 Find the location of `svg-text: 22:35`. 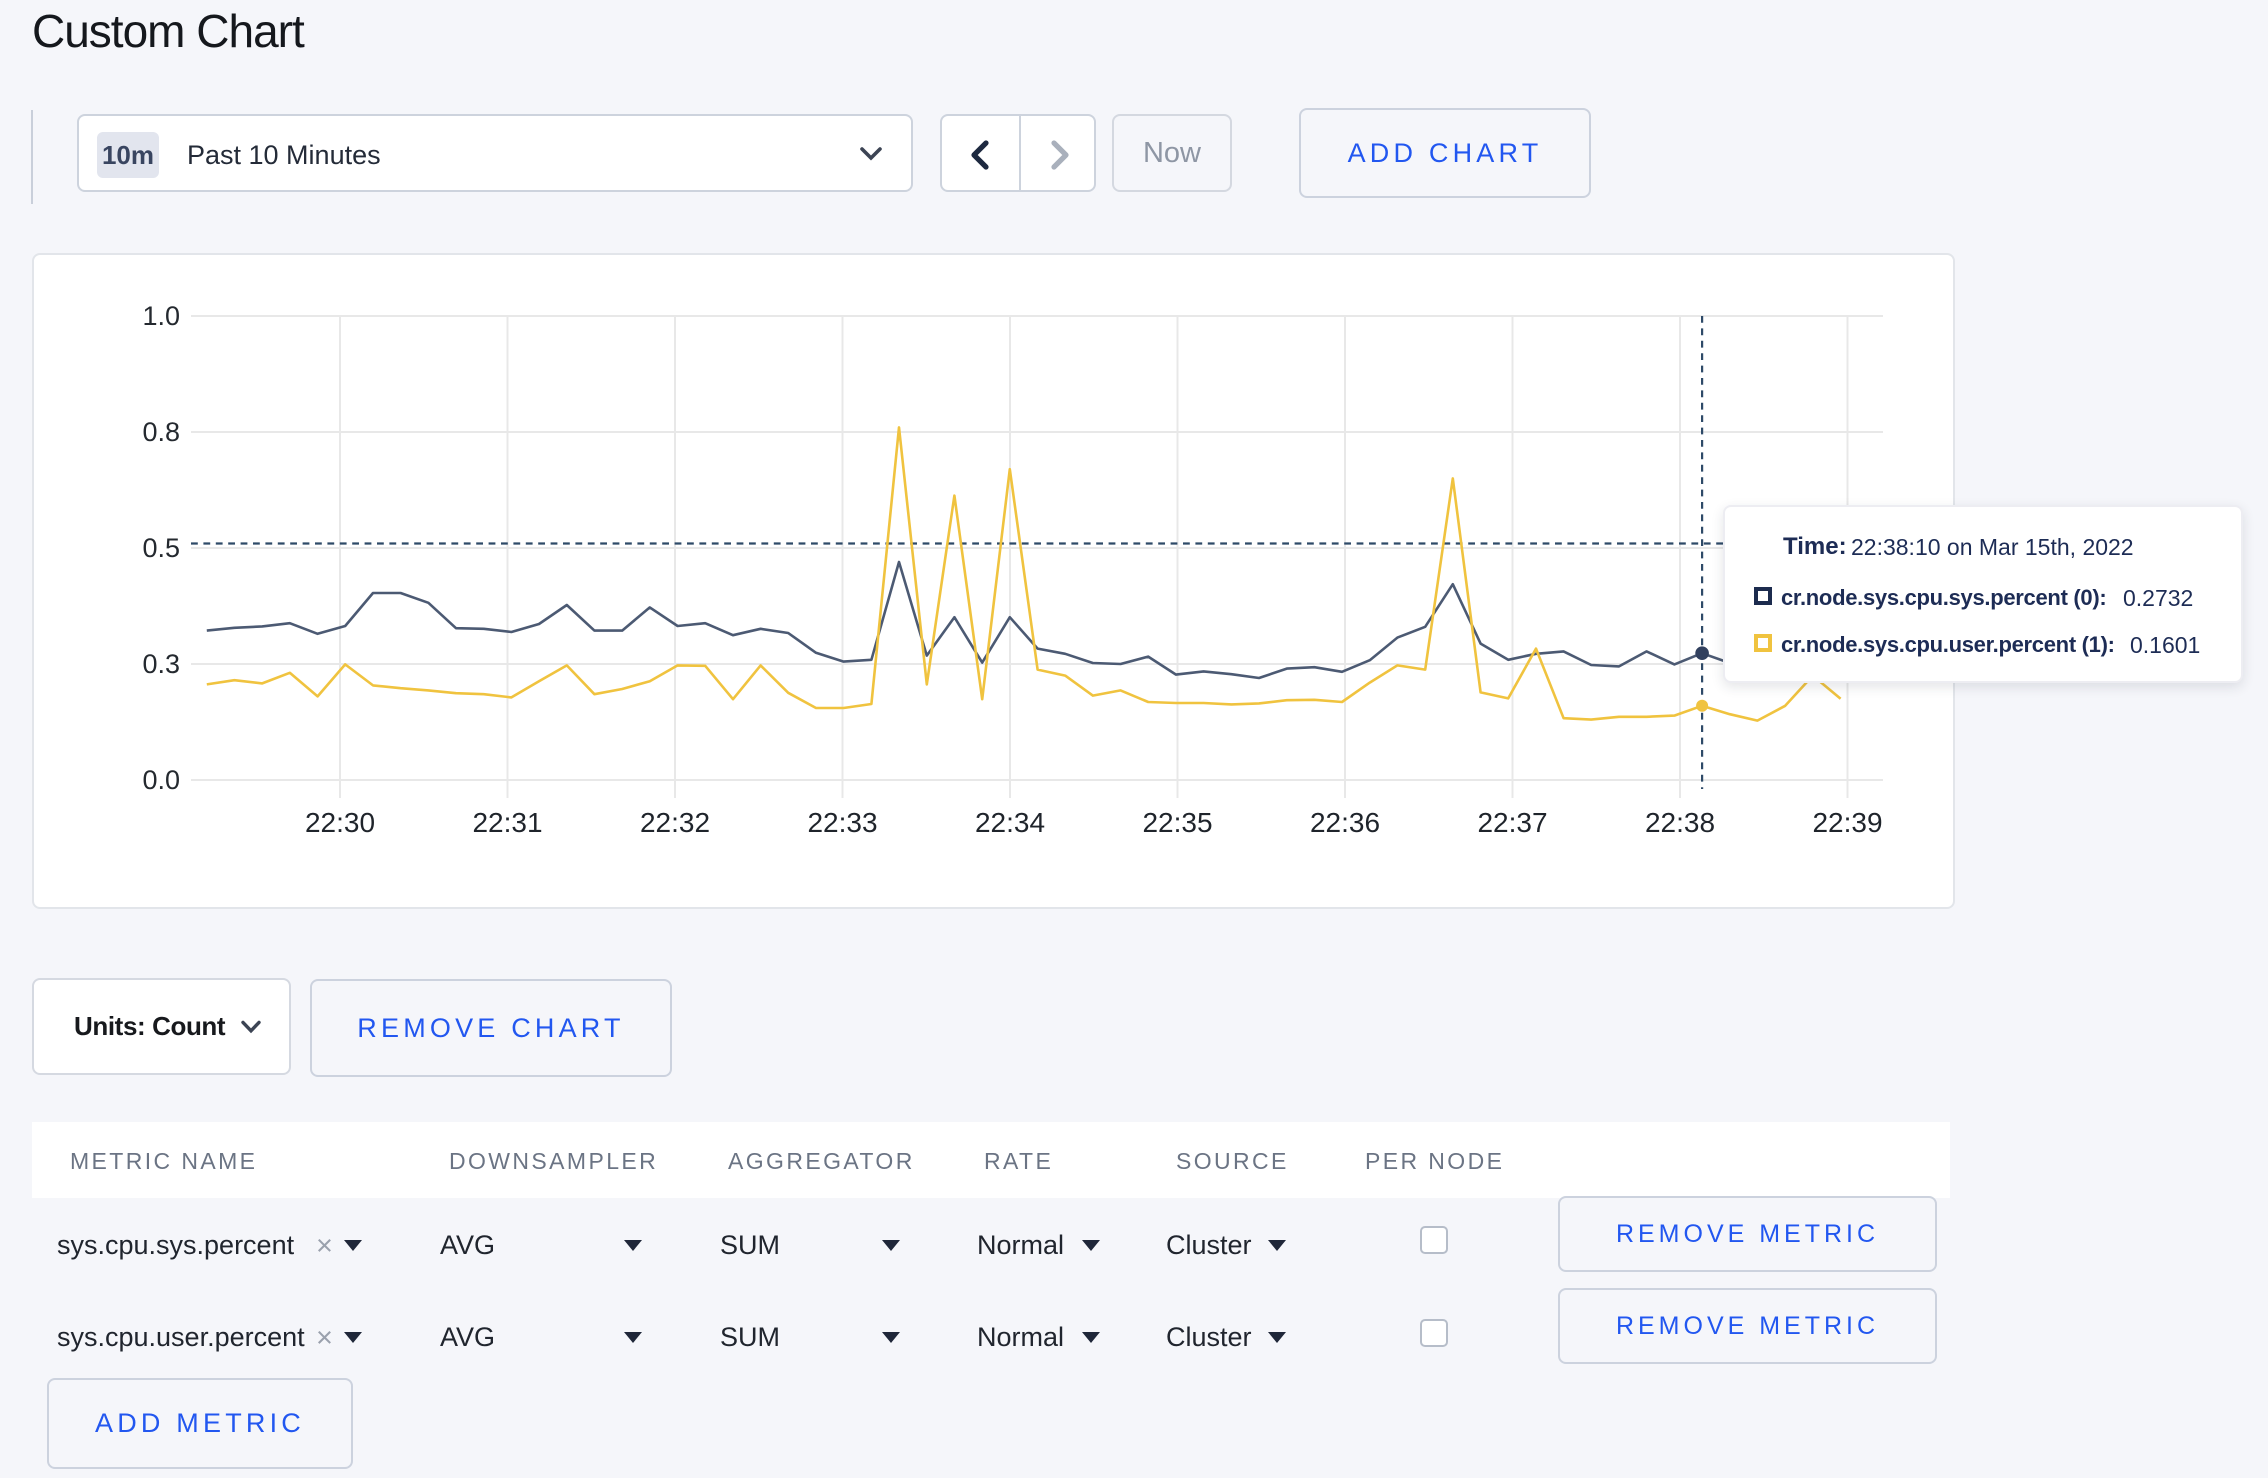

svg-text: 22:35 is located at coordinates (1177, 822).